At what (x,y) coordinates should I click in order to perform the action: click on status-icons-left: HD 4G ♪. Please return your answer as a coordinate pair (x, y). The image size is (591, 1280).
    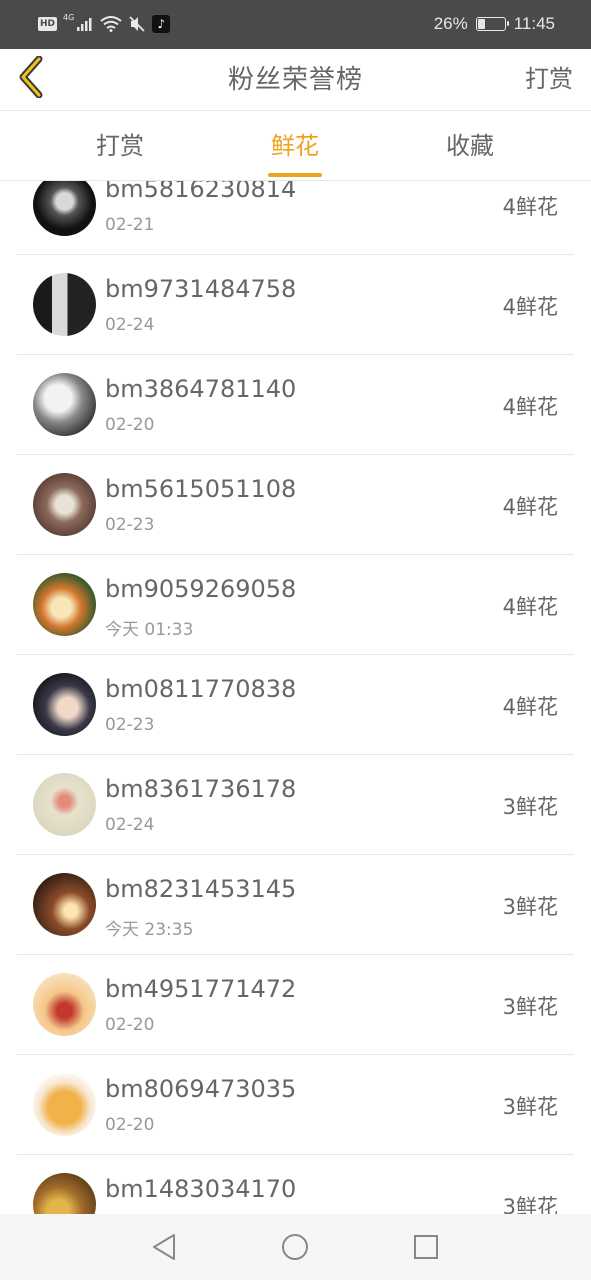
    Looking at the image, I should click on (104, 23).